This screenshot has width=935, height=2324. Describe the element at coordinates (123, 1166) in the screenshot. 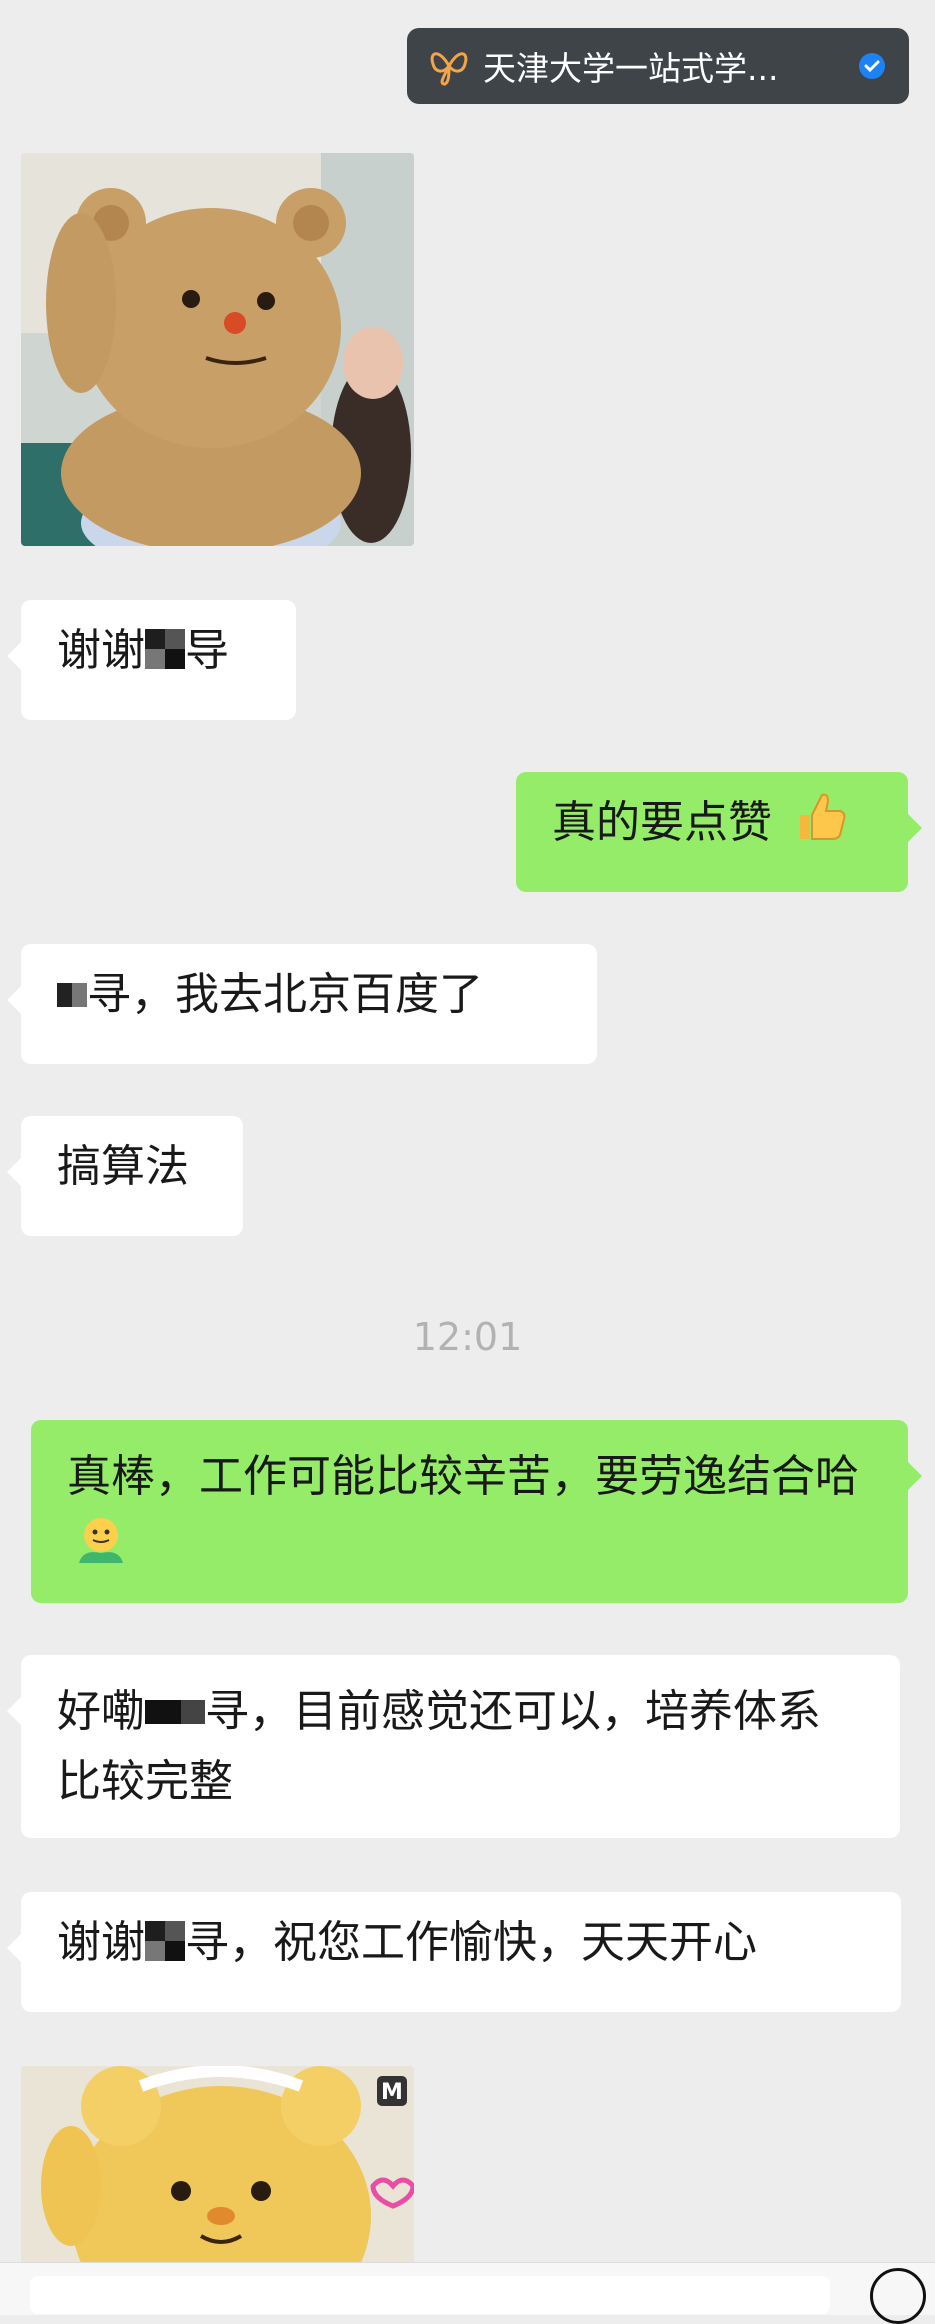

I see `message-text: 搞算法` at that location.